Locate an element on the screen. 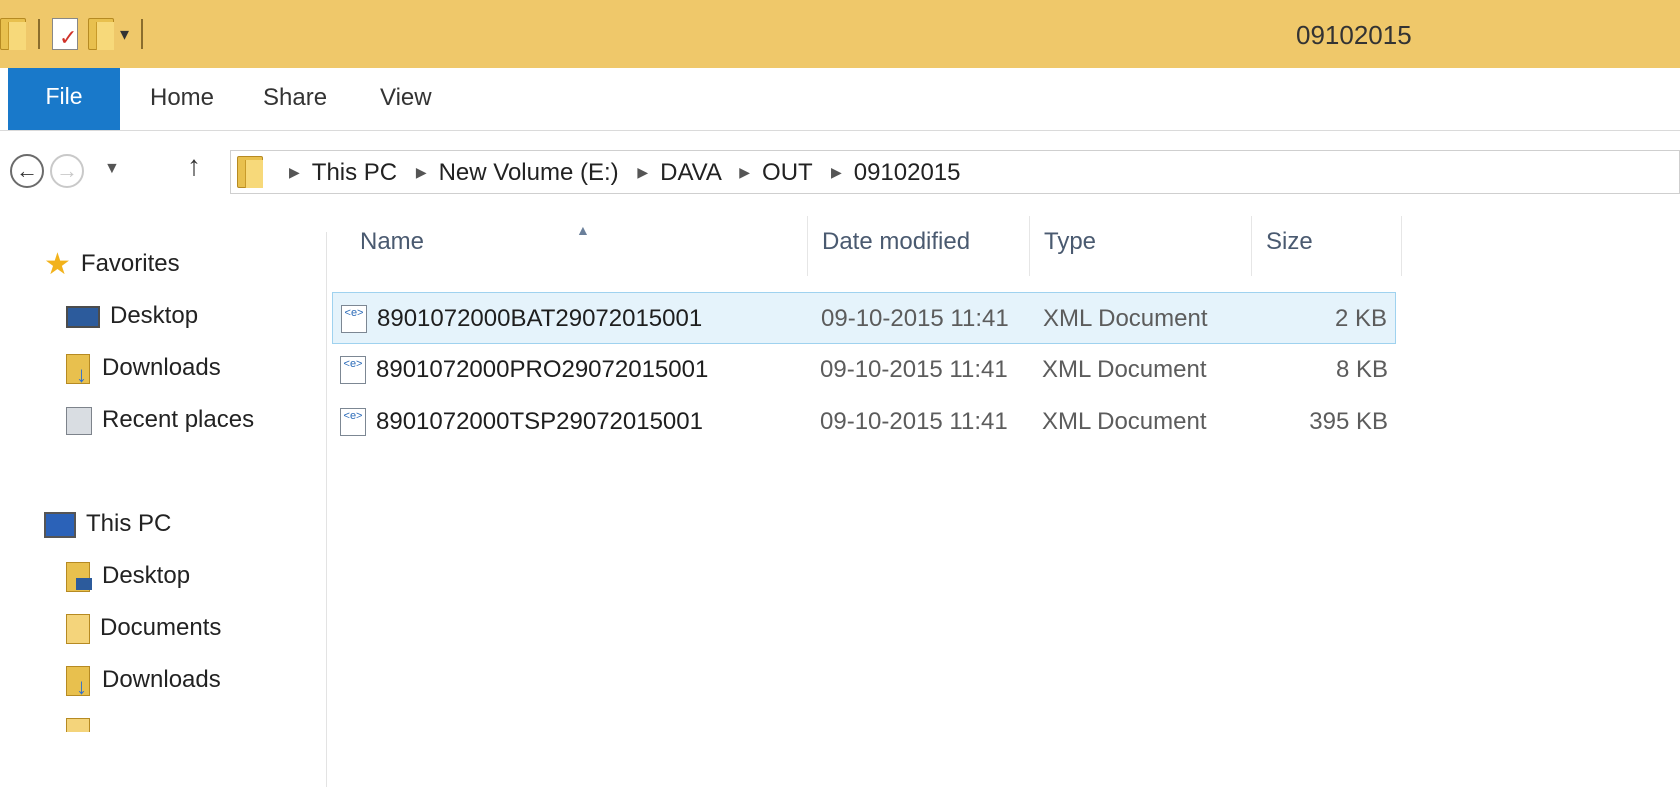 The width and height of the screenshot is (1680, 787). new-folder-icon is located at coordinates (101, 34).